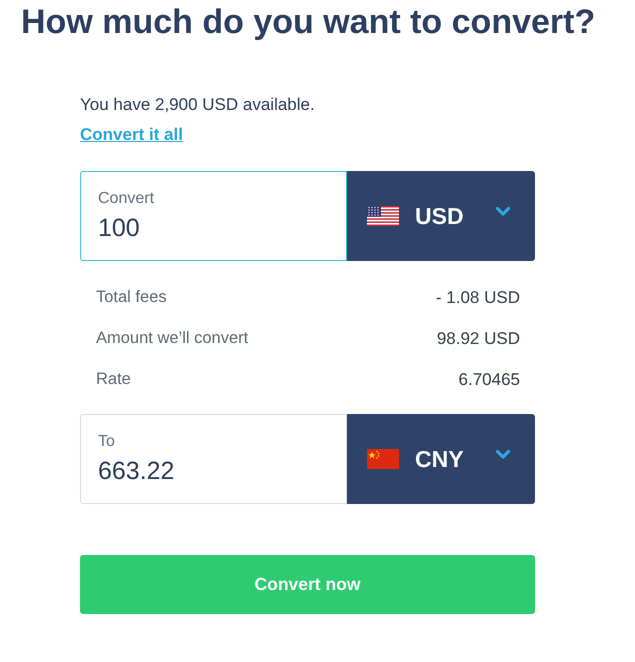 This screenshot has width=635, height=662. I want to click on balance-text: You have 2,900 USD available., so click(197, 105).